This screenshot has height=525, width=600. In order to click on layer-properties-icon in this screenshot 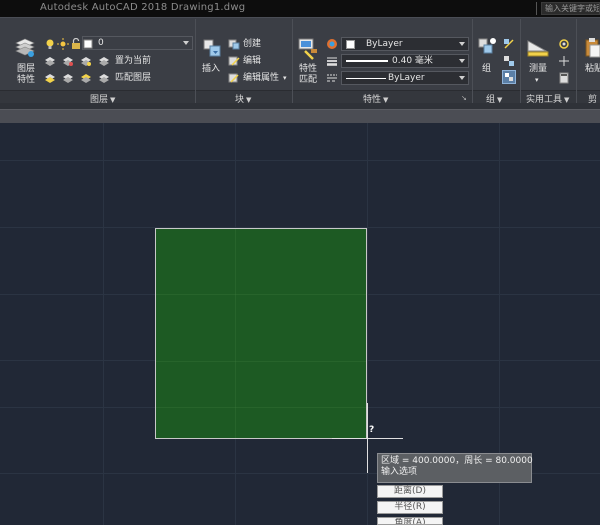, I will do `click(25, 49)`.